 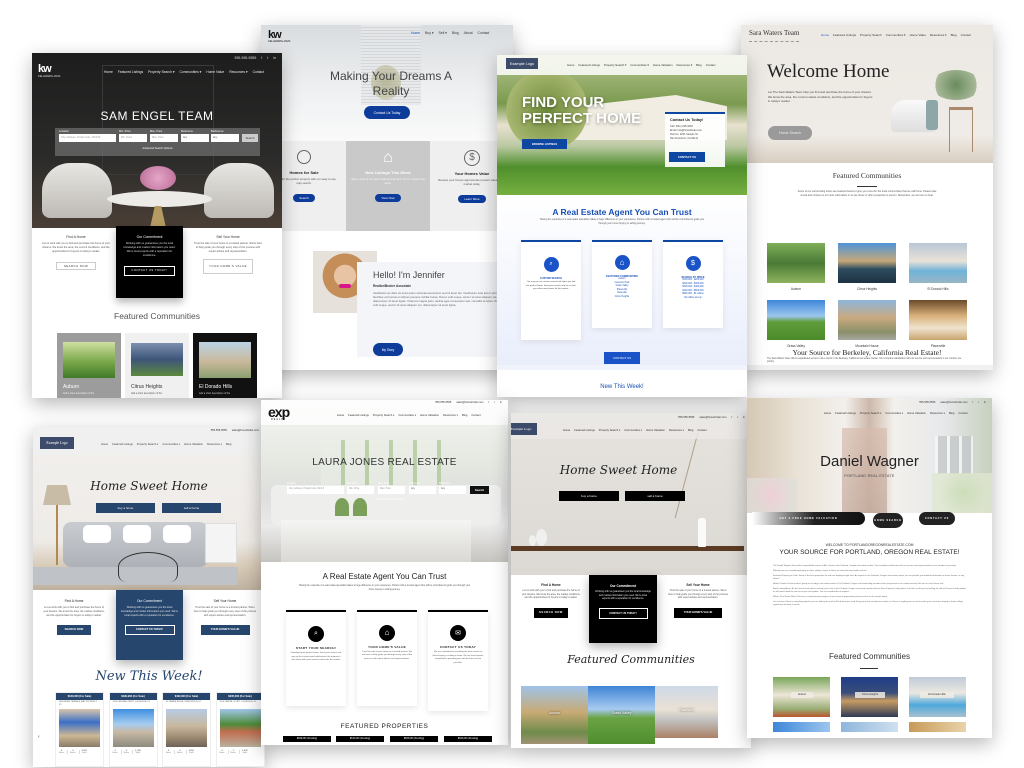 I want to click on property-price-badge: $610,000 (Pending), so click(x=360, y=739).